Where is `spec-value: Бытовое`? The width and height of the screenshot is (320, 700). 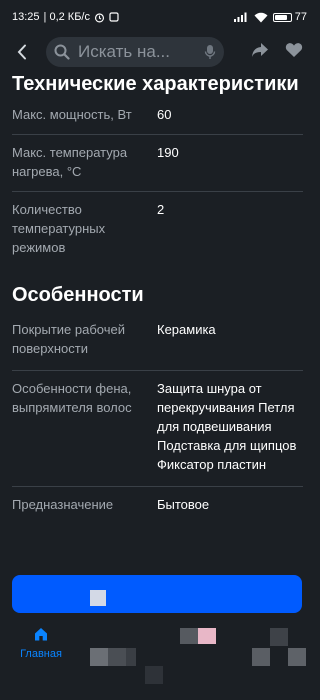 spec-value: Бытовое is located at coordinates (183, 504).